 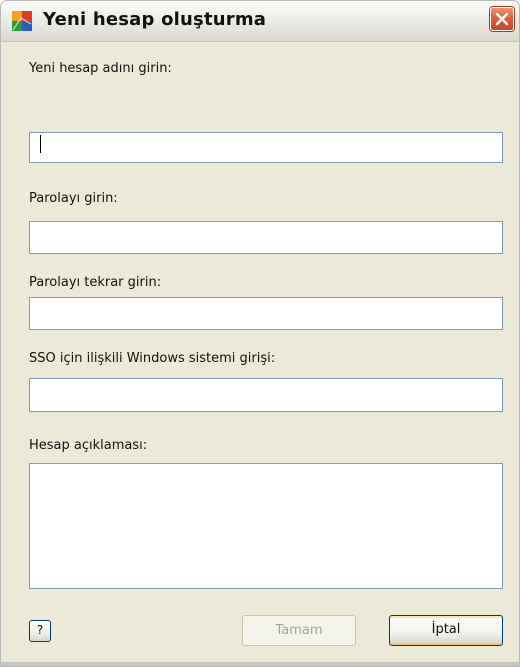 What do you see at coordinates (155, 19) in the screenshot?
I see `window-title: Yeni hesap oluşturma` at bounding box center [155, 19].